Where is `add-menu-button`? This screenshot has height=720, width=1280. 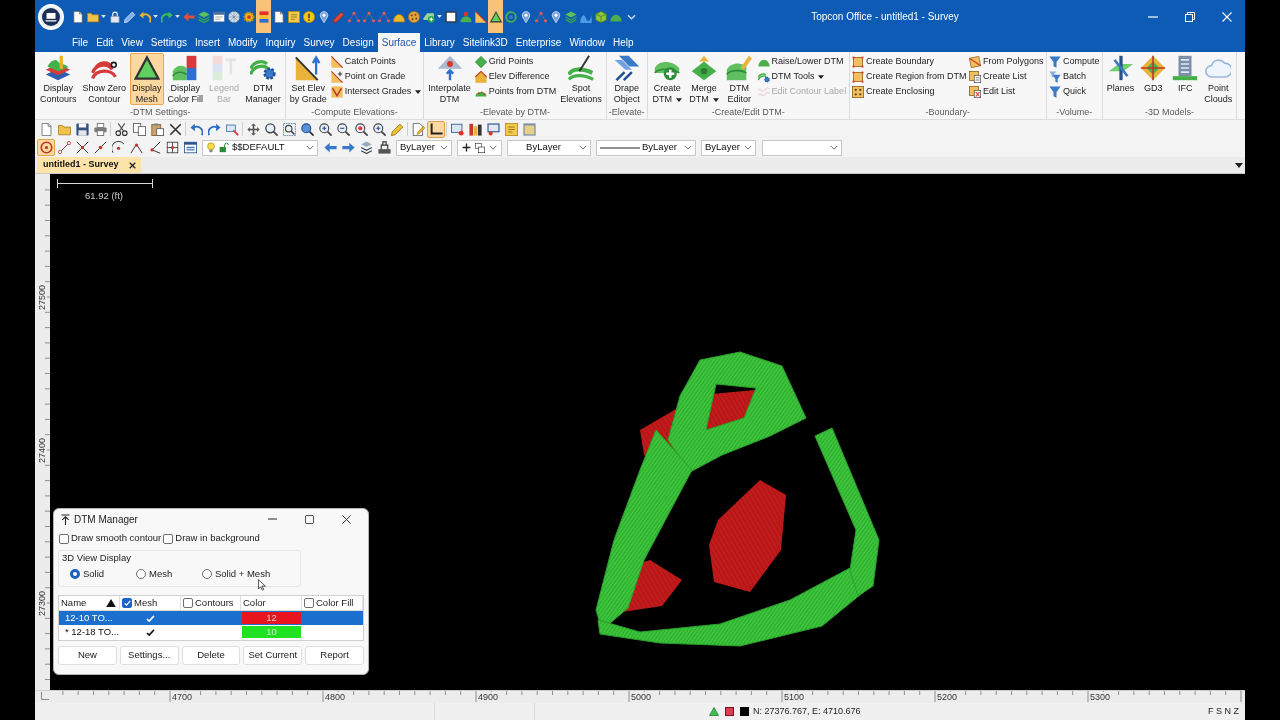
add-menu-button is located at coordinates (479, 147).